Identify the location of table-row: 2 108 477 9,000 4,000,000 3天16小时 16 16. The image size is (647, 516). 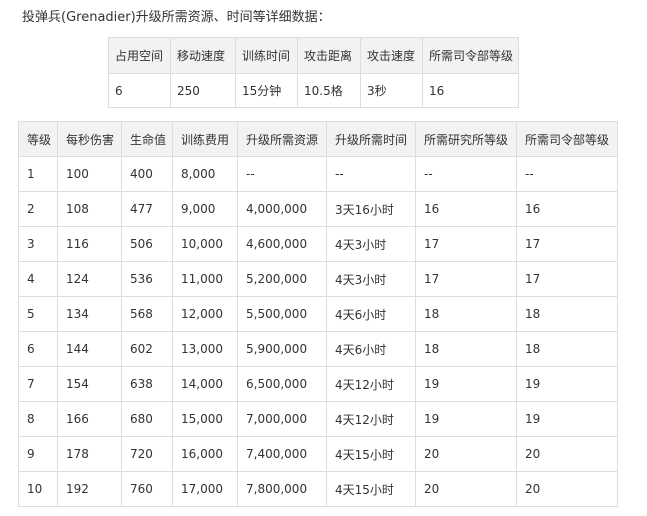
(318, 209).